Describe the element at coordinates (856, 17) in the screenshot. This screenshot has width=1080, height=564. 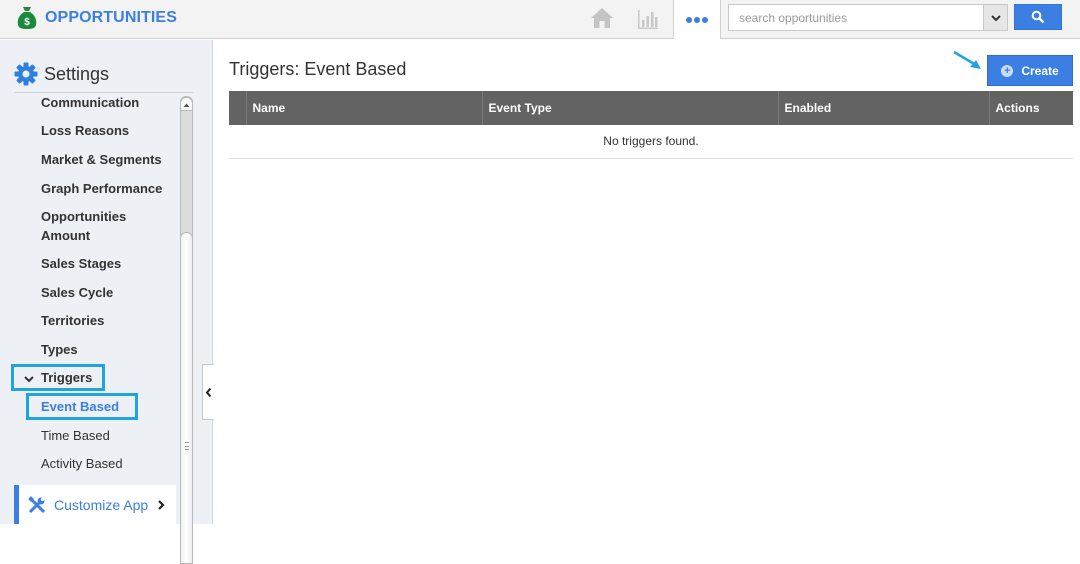
I see `search-input` at that location.